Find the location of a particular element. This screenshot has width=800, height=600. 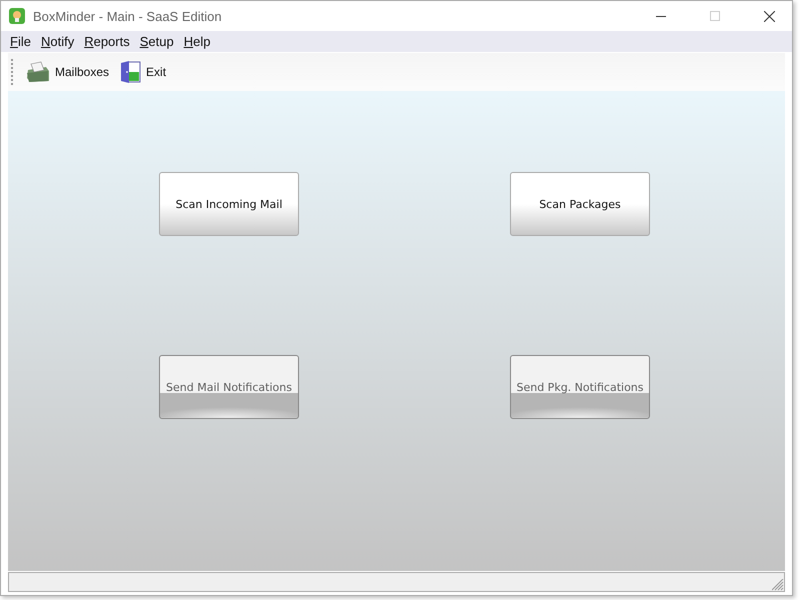

menu-item: Help is located at coordinates (197, 41).